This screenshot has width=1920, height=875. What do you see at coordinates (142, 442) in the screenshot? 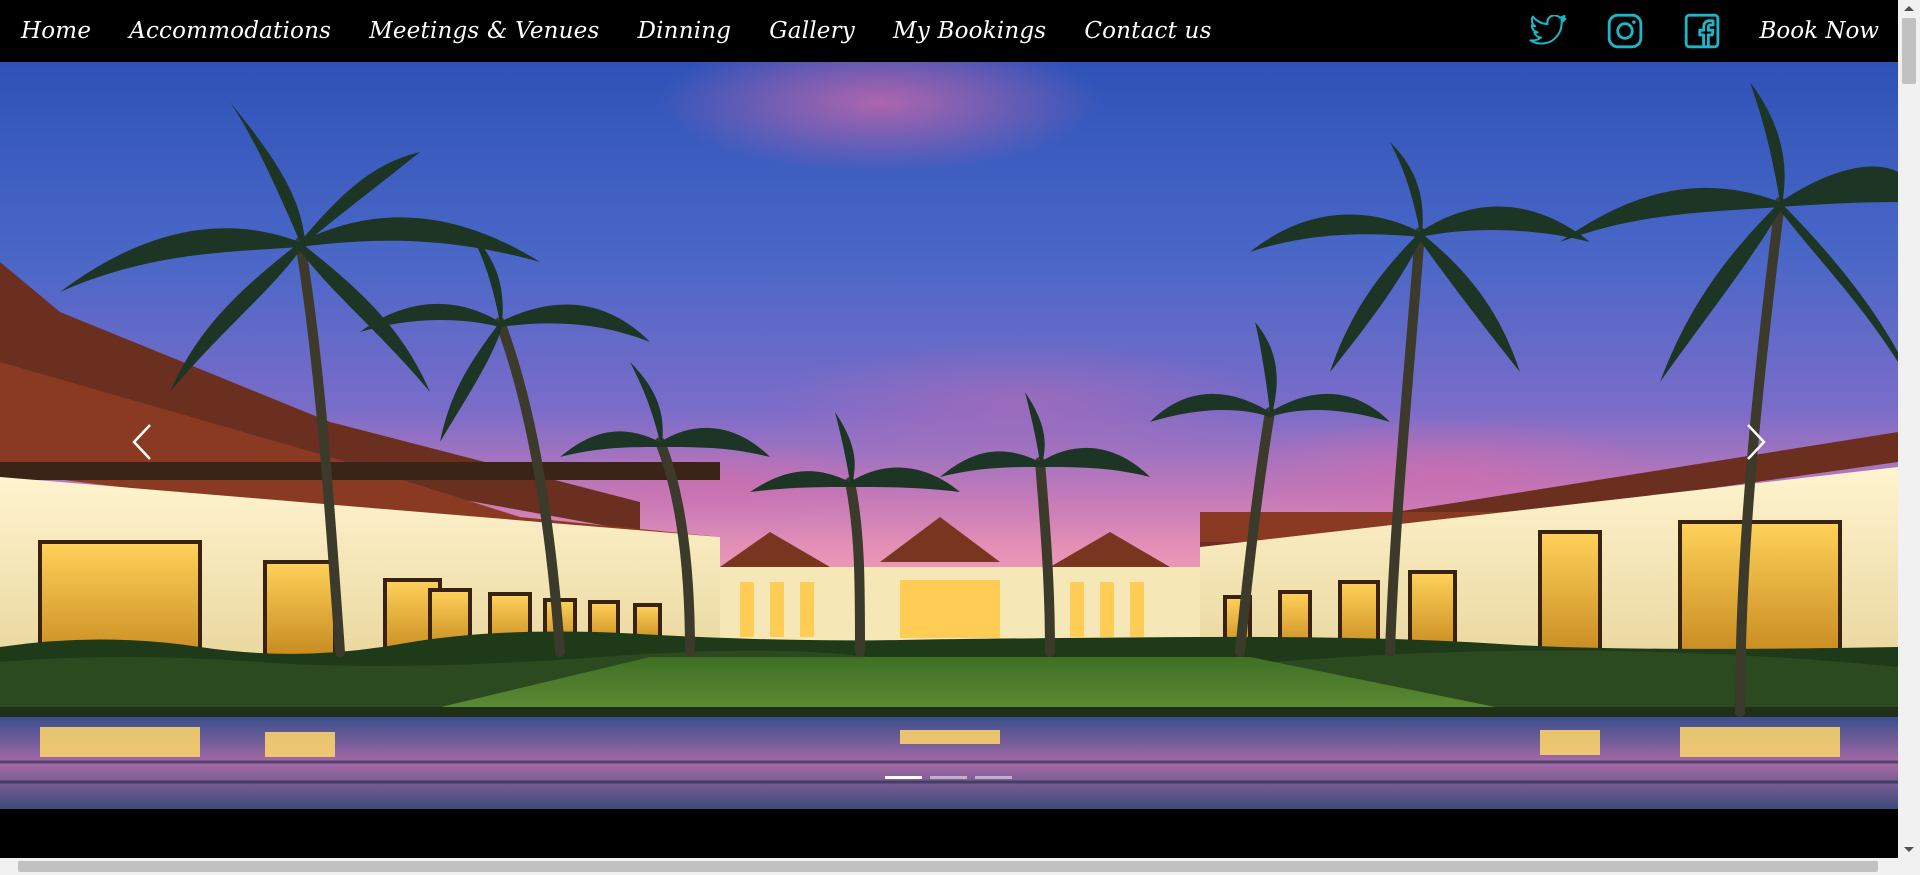
I see `carousel-prev-chevron-icon` at bounding box center [142, 442].